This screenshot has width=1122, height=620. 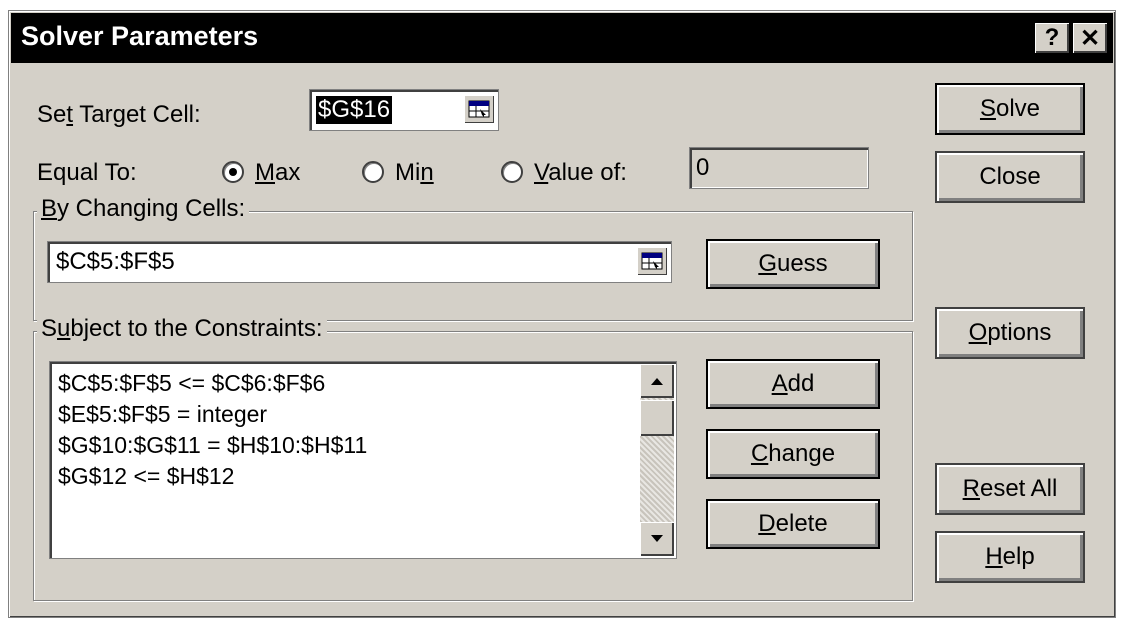 What do you see at coordinates (779, 168) in the screenshot?
I see `value-of-field: 0` at bounding box center [779, 168].